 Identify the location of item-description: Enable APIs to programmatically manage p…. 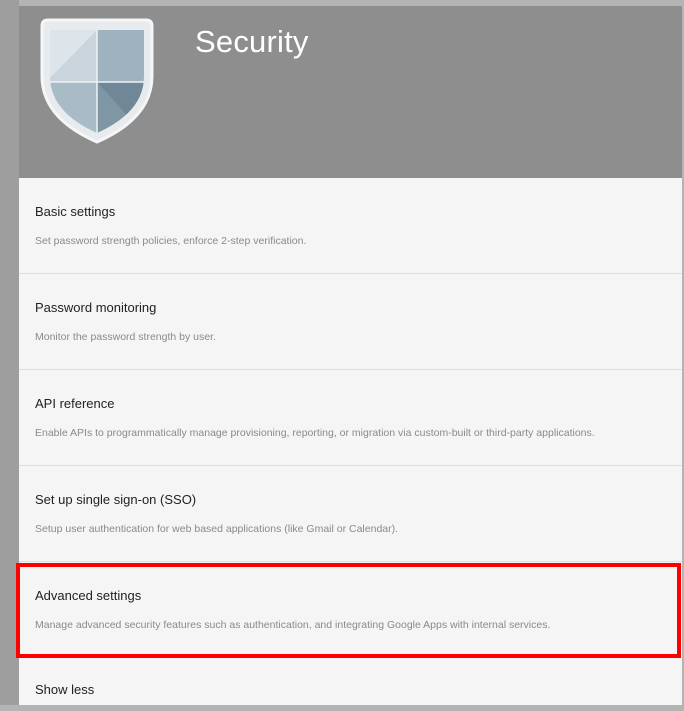
(315, 433).